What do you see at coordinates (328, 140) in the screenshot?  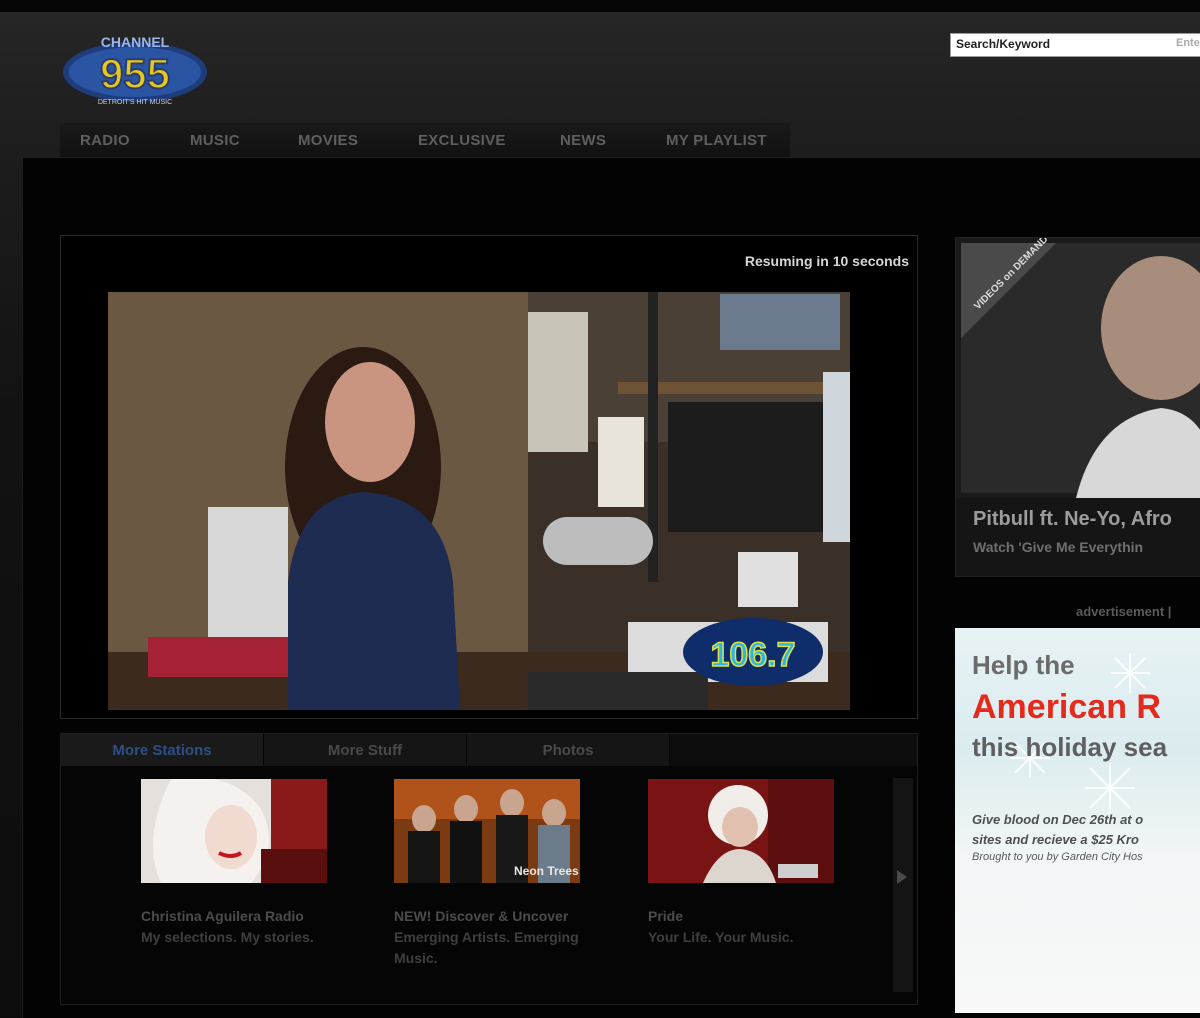 I see `nav-movies: MOVIES` at bounding box center [328, 140].